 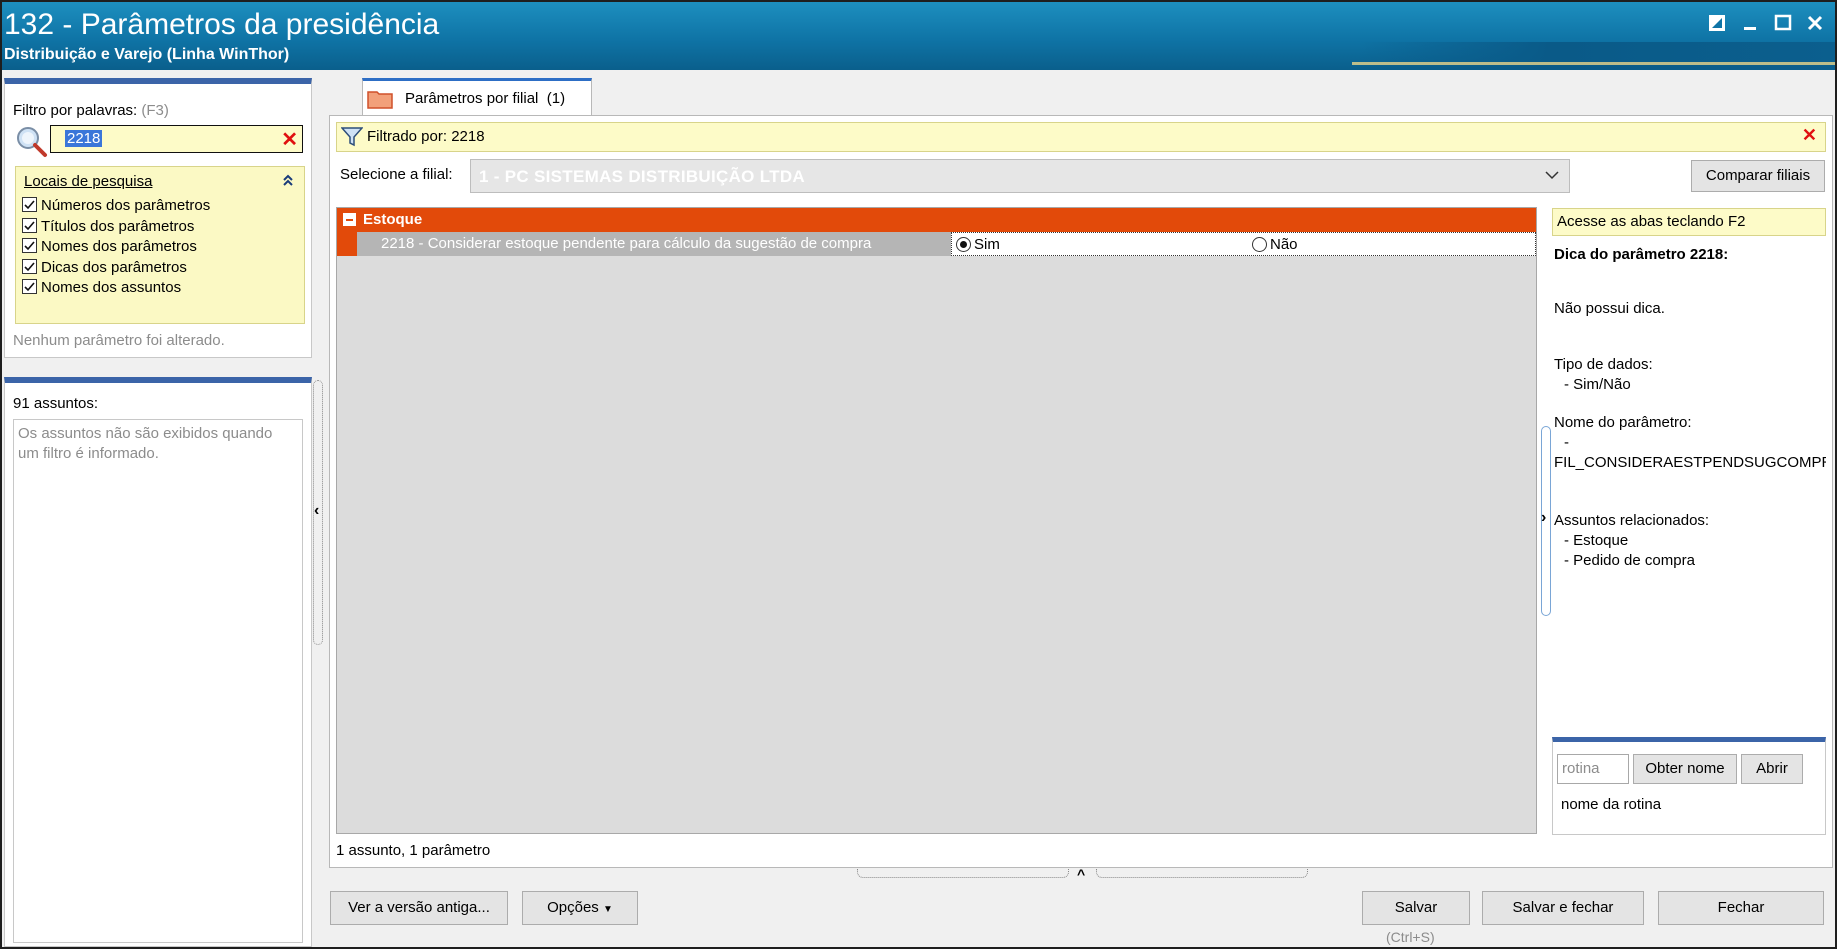 What do you see at coordinates (1809, 135) in the screenshot?
I see `clear-filtered-icon: ✕` at bounding box center [1809, 135].